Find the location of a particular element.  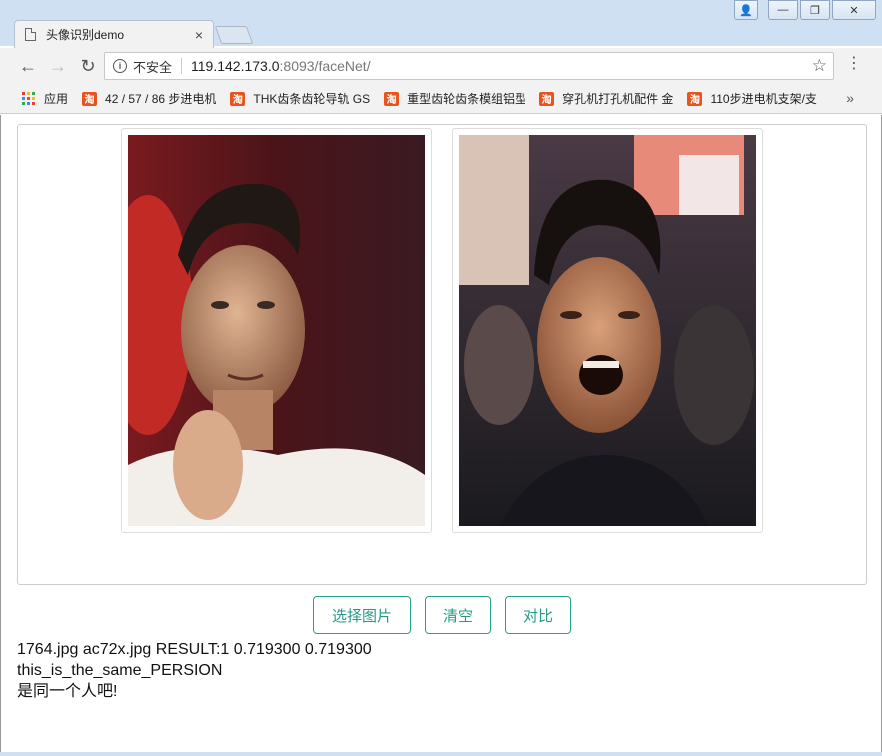

bookmark-label: 穿孔机打孔机配件 金 is located at coordinates (618, 99).